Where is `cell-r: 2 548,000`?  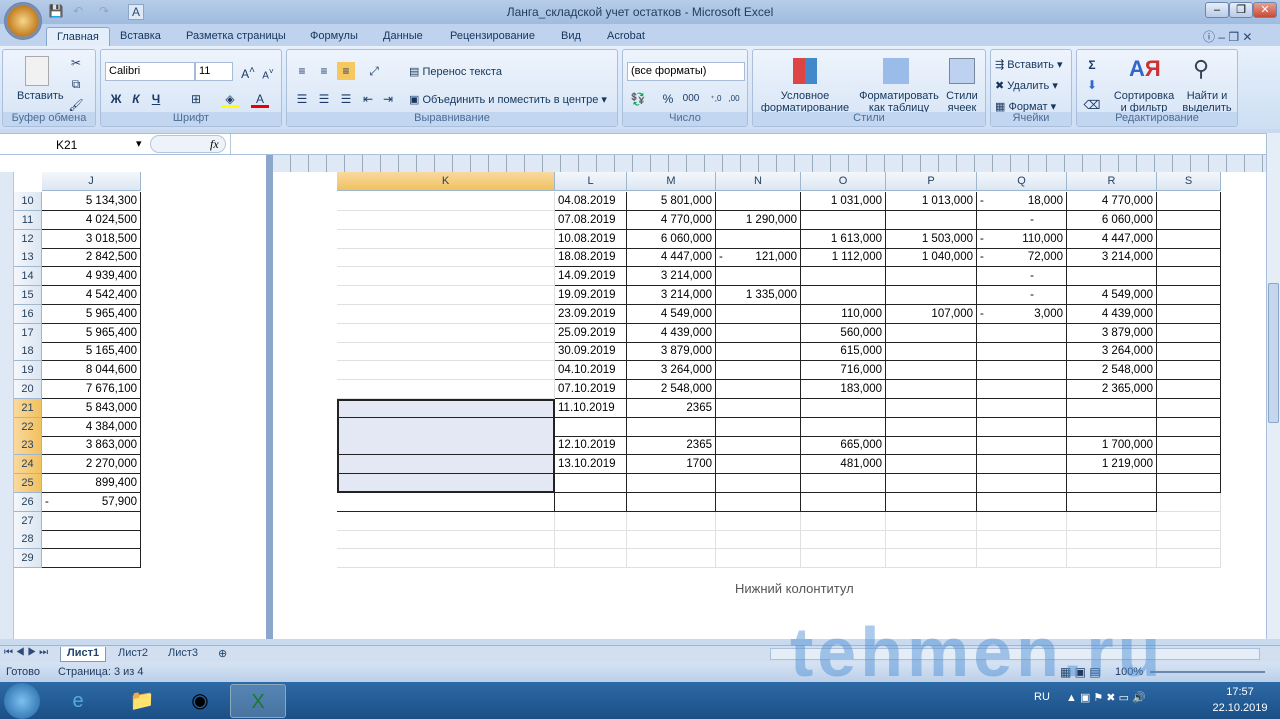 cell-r: 2 548,000 is located at coordinates (1112, 371).